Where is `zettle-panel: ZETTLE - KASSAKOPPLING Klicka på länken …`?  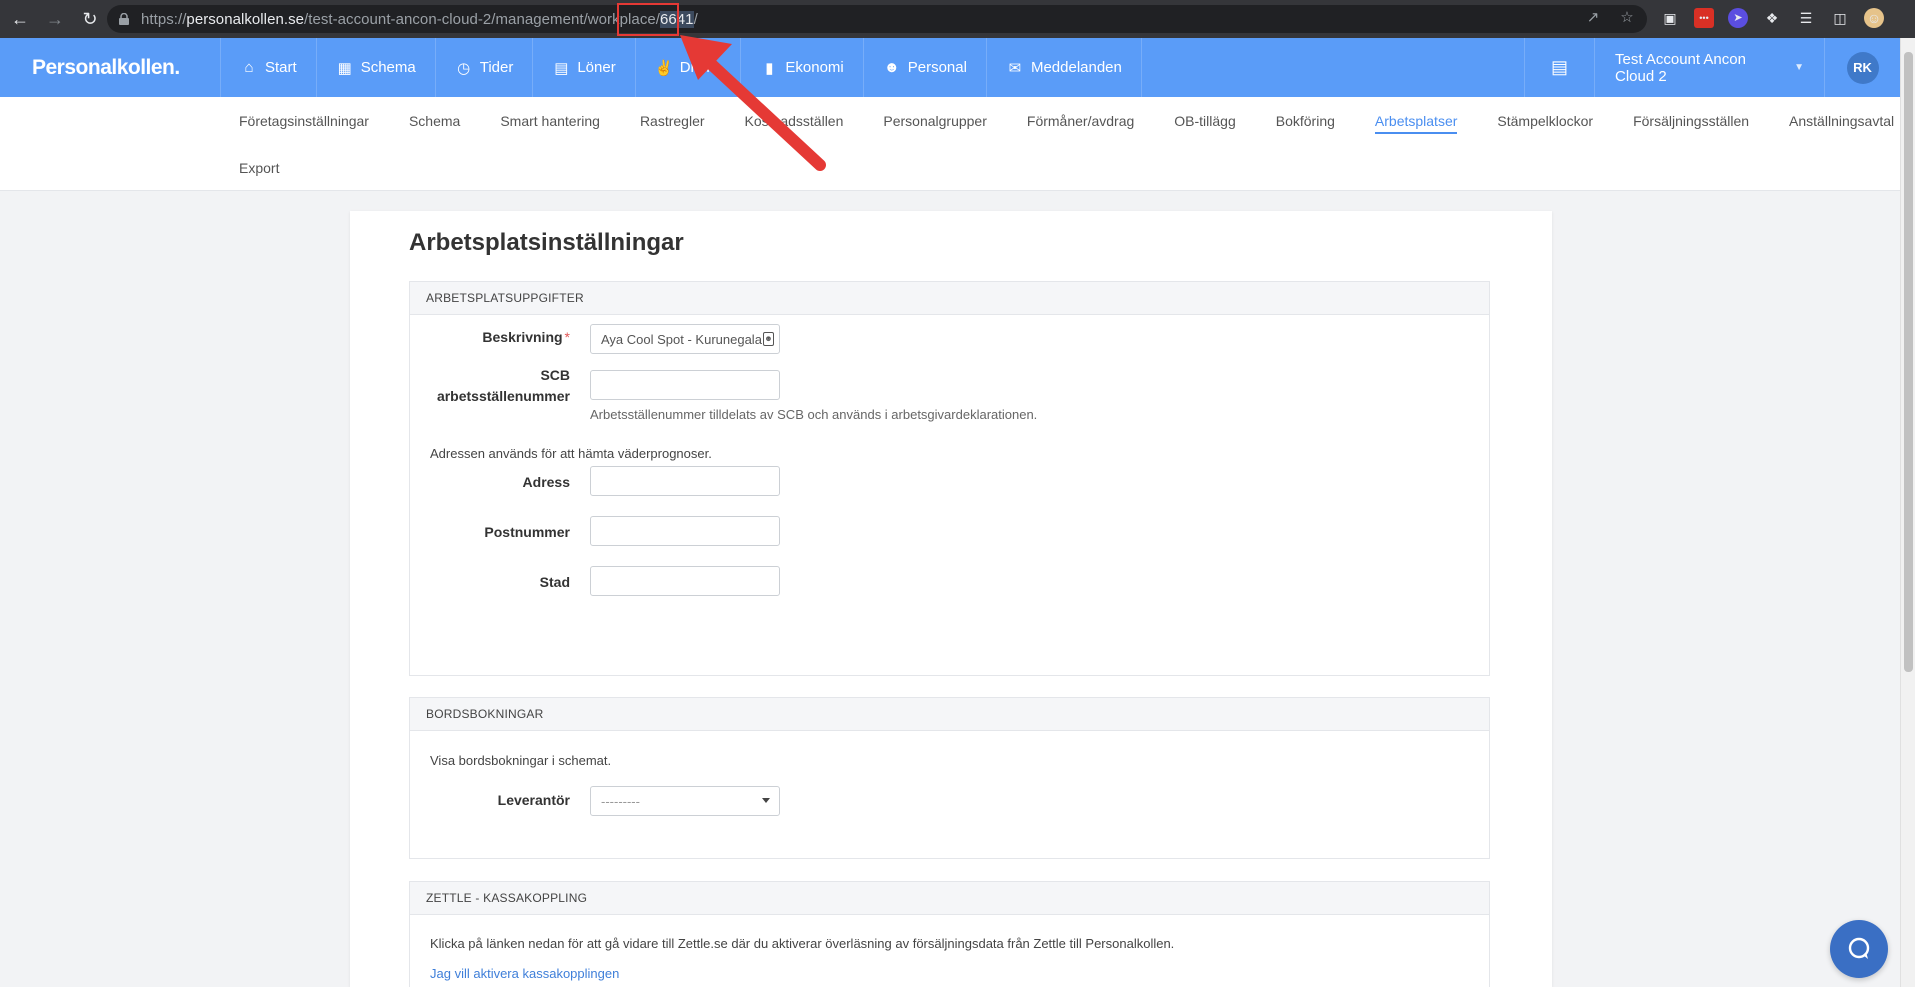 zettle-panel: ZETTLE - KASSAKOPPLING Klicka på länken … is located at coordinates (949, 934).